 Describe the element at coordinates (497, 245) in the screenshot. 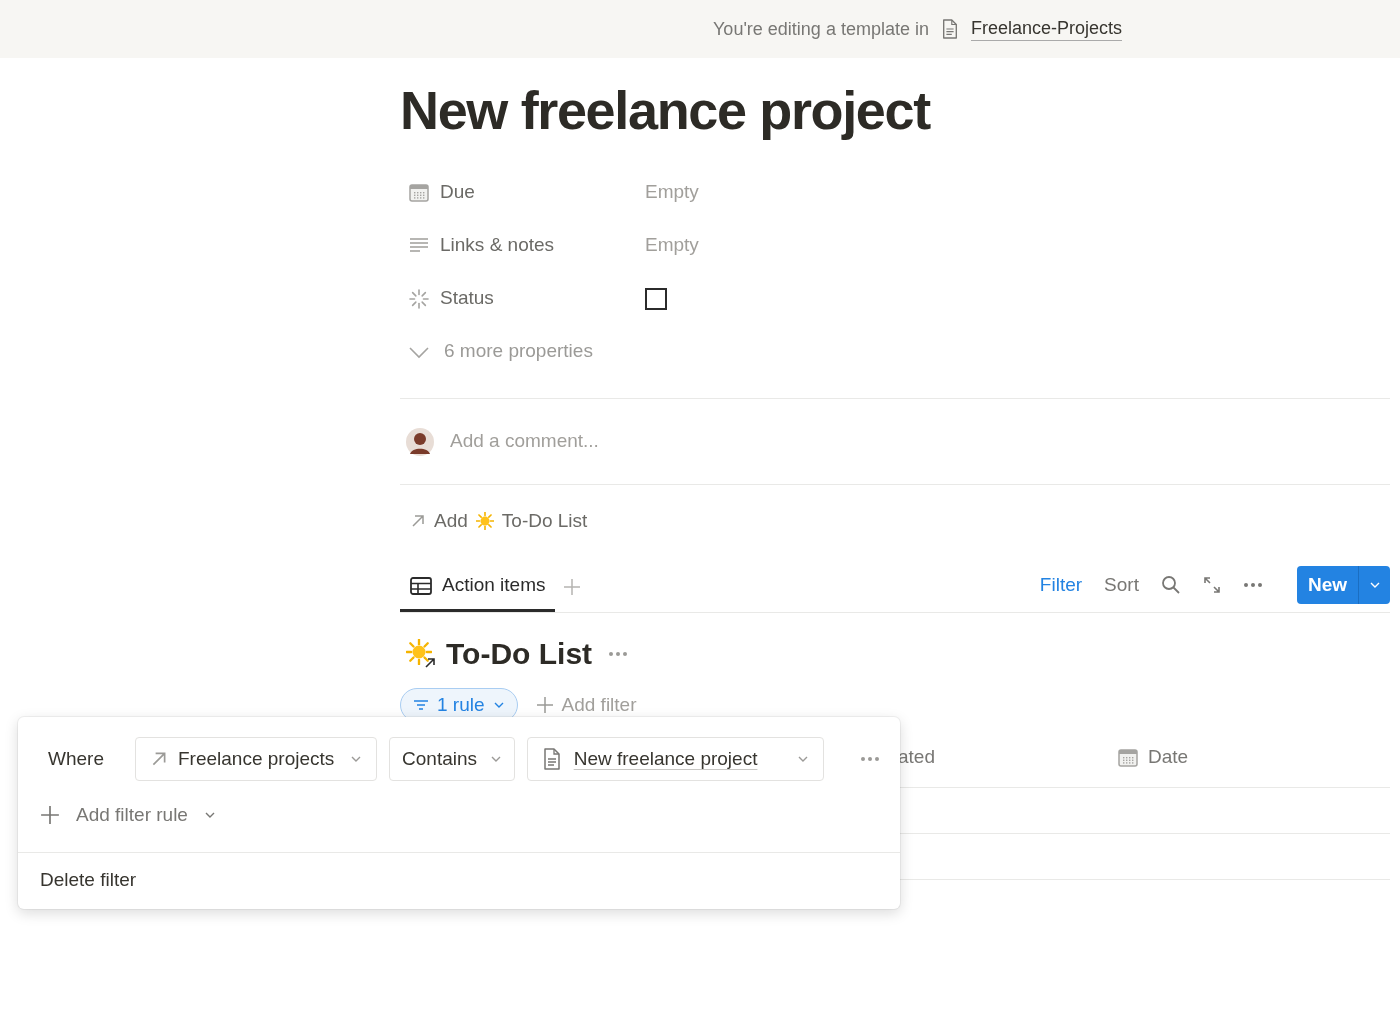

I see `property-label: Links & notes` at that location.